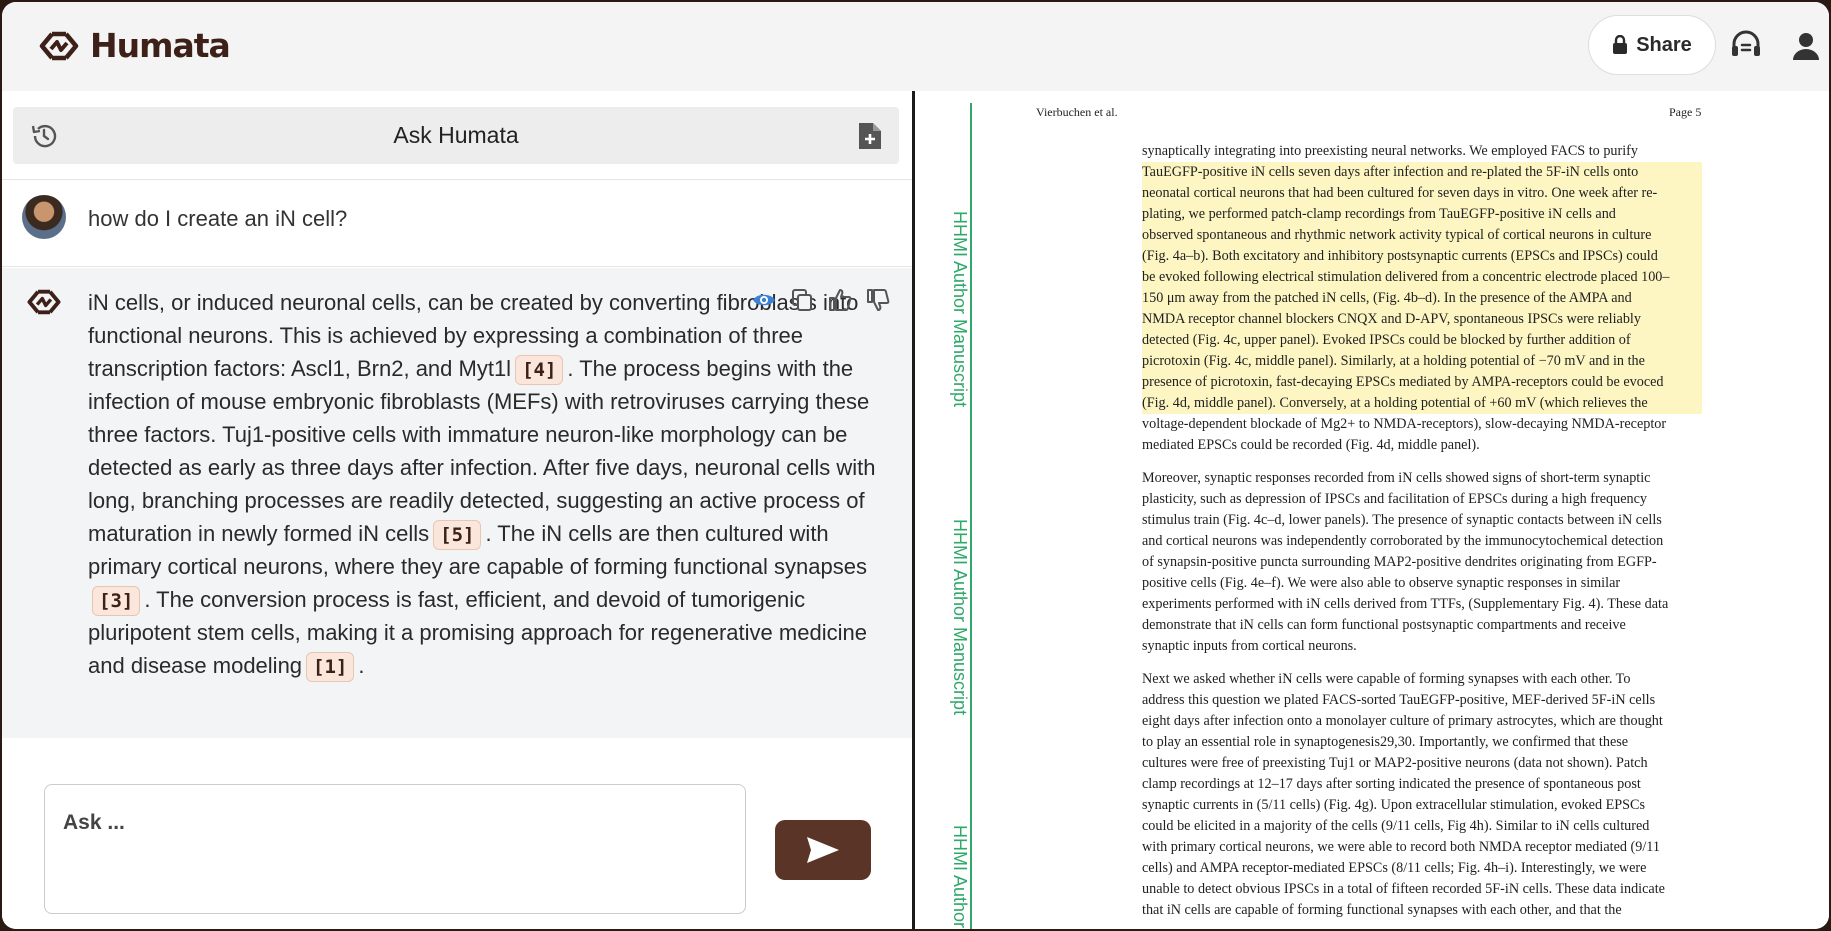 This screenshot has width=1831, height=931. I want to click on citation-link: [4], so click(539, 370).